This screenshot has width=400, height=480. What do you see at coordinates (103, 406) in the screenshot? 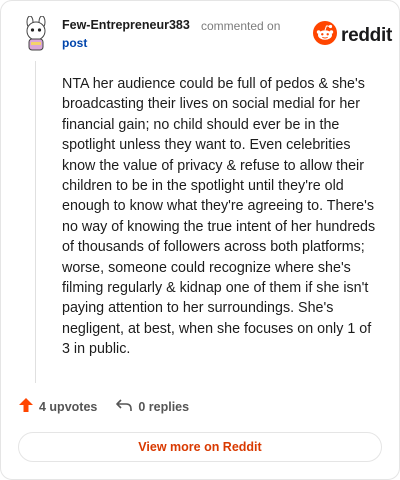
I see `comment-actions: 4 upvotes 0 replies` at bounding box center [103, 406].